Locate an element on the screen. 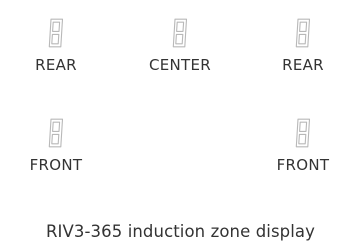  zone-rear-right: REAR is located at coordinates (303, 46).